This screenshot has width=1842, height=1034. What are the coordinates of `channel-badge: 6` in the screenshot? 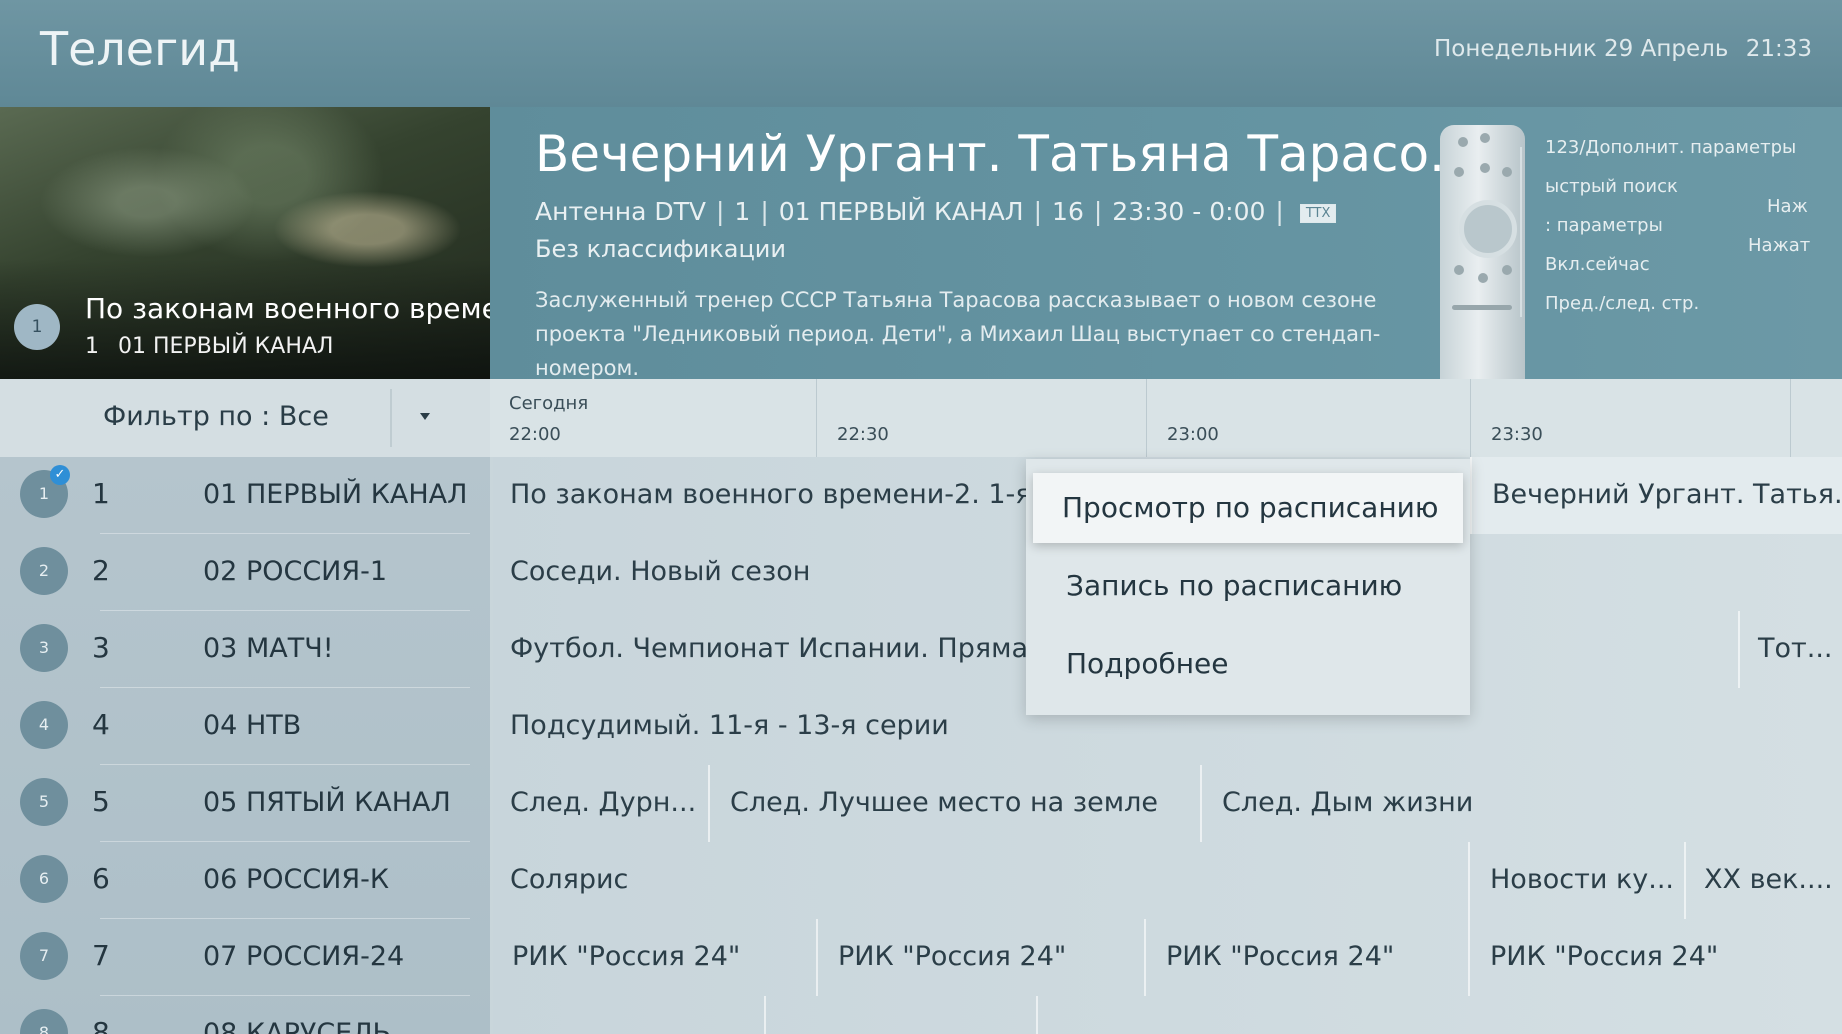 It's located at (44, 879).